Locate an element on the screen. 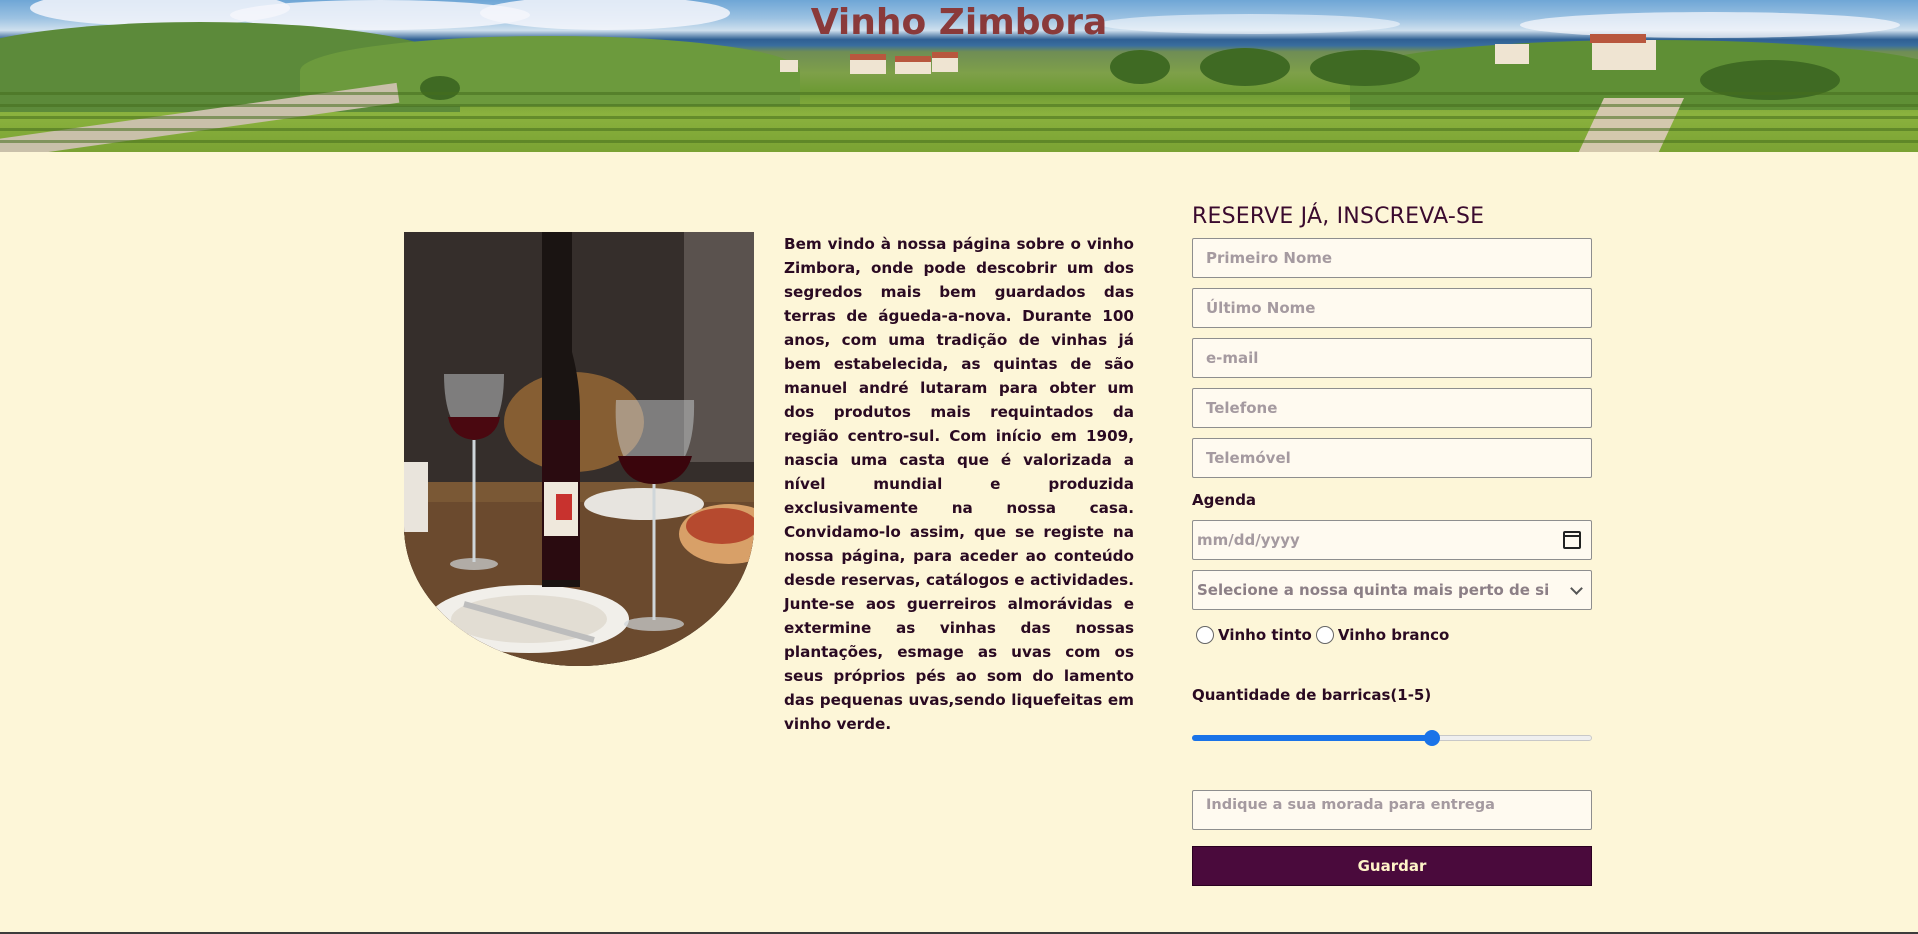  last-name-input: Último Nome is located at coordinates (1392, 308).